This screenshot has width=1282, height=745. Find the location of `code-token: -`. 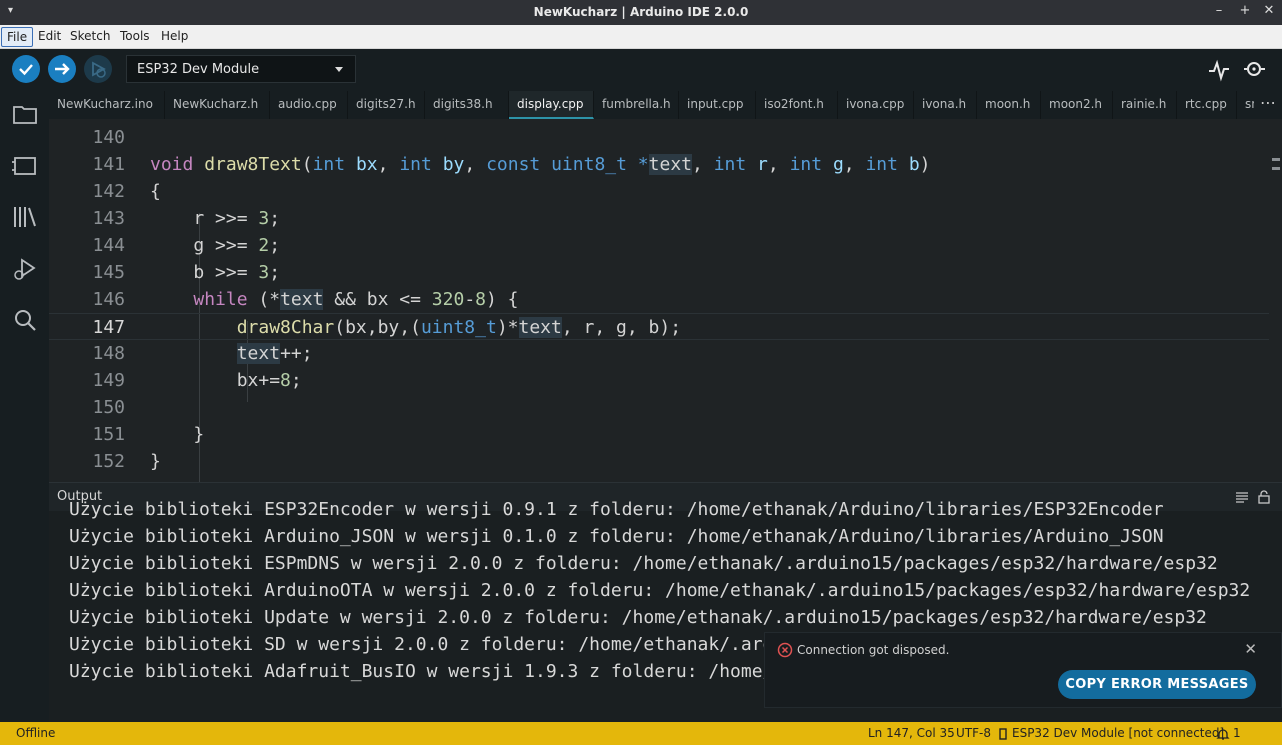

code-token: - is located at coordinates (470, 299).